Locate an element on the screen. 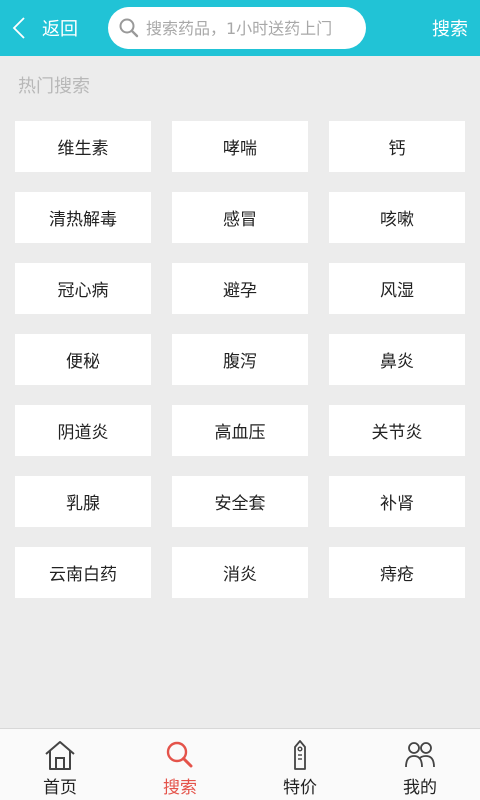  hot-search-tag: 感冒 is located at coordinates (240, 217).